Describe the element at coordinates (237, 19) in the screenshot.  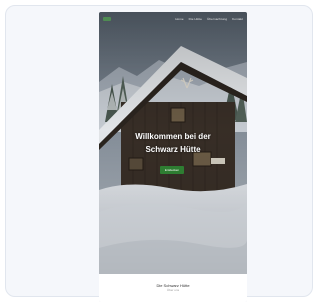
I see `nav-link-kontakt: Kontakt` at that location.